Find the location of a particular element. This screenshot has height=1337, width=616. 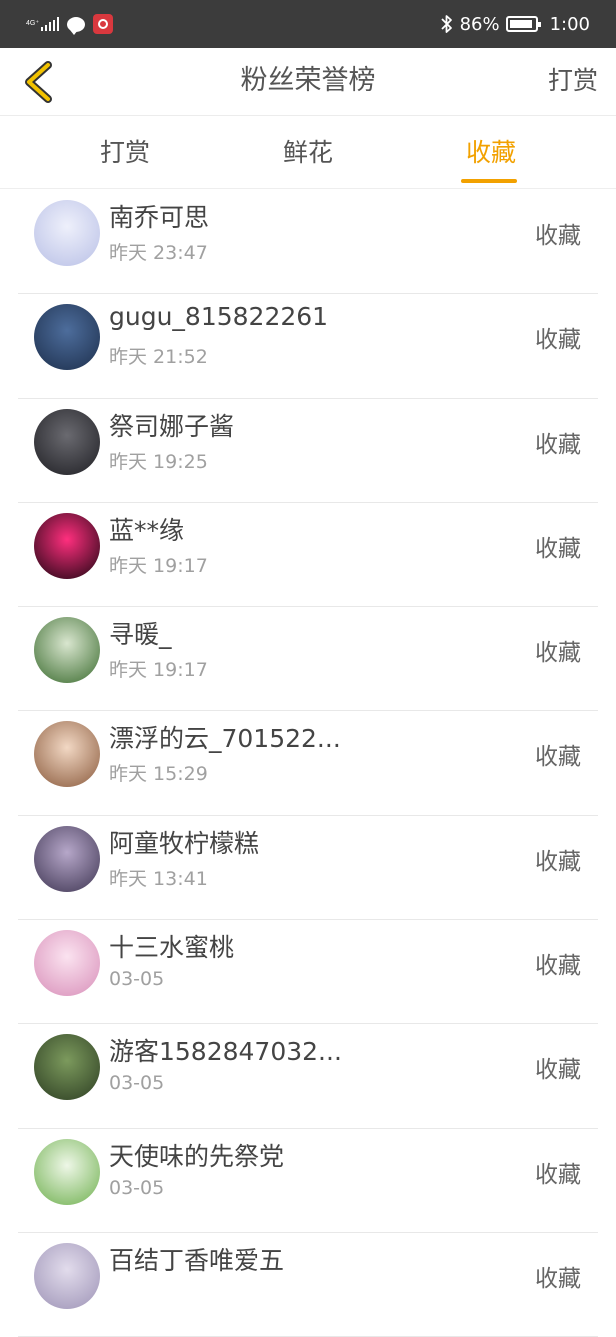

tab-favorites: 收藏 is located at coordinates (491, 153).